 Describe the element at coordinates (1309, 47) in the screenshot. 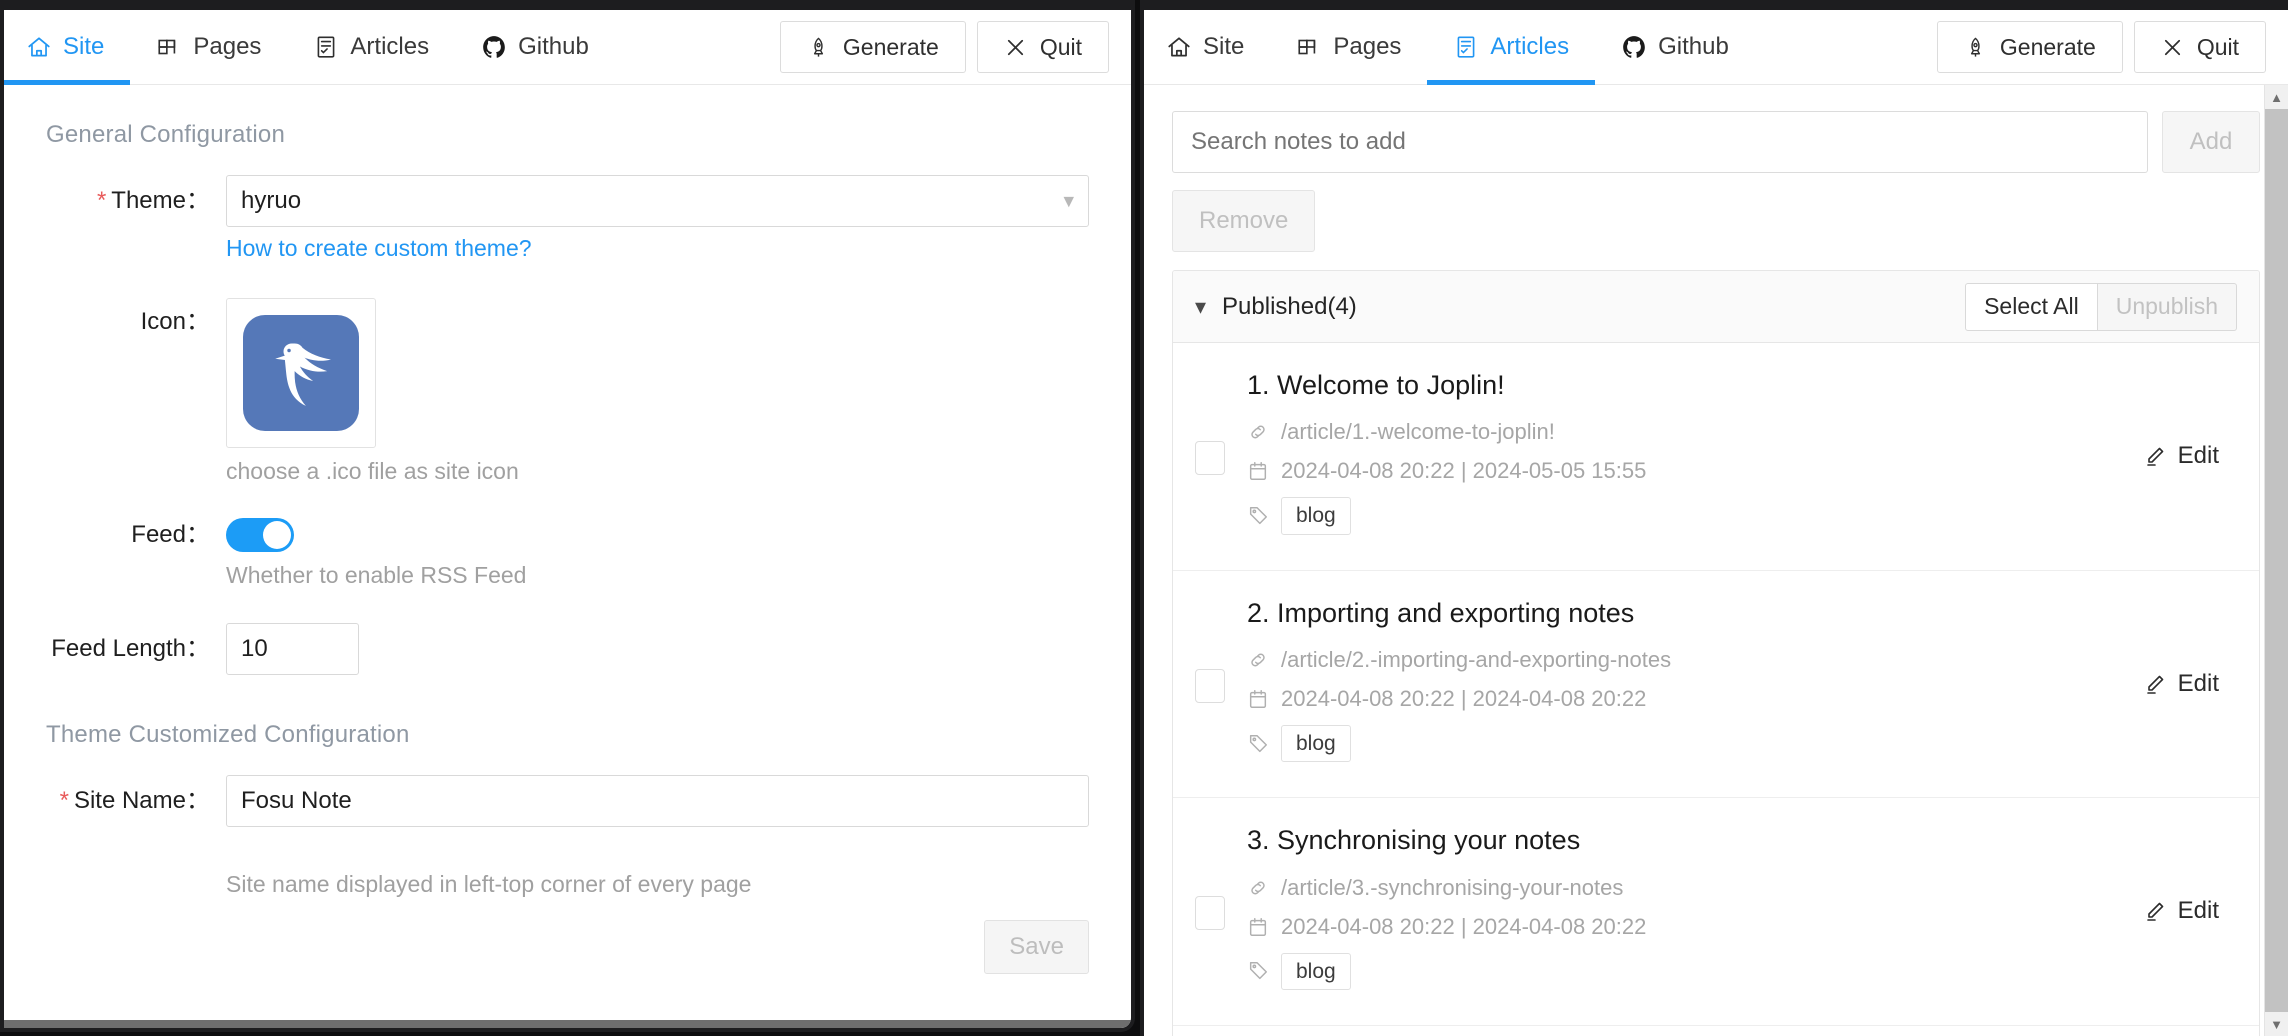

I see `pages-grid-icon` at that location.